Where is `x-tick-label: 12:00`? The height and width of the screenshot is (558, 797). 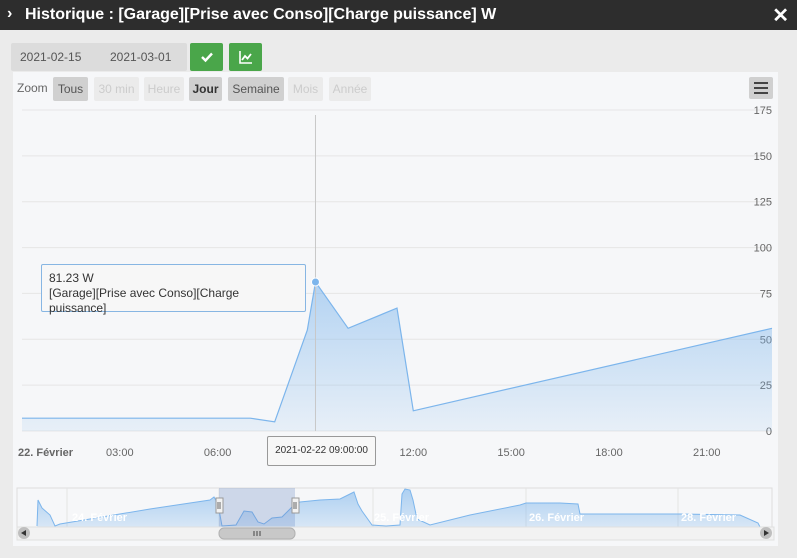
x-tick-label: 12:00 is located at coordinates (414, 453).